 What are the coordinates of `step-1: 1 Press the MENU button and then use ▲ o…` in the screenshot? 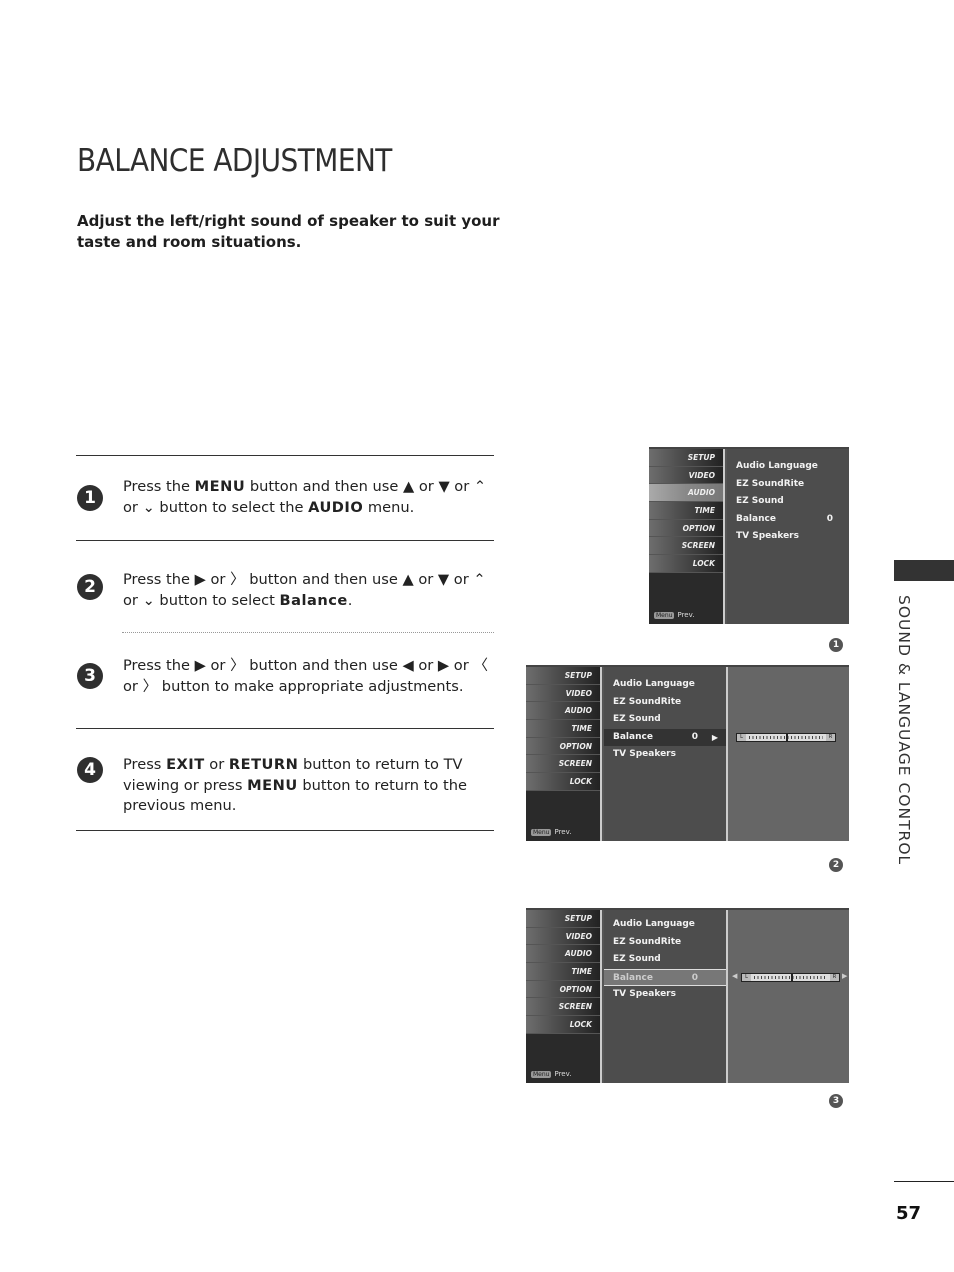 It's located at (285, 497).